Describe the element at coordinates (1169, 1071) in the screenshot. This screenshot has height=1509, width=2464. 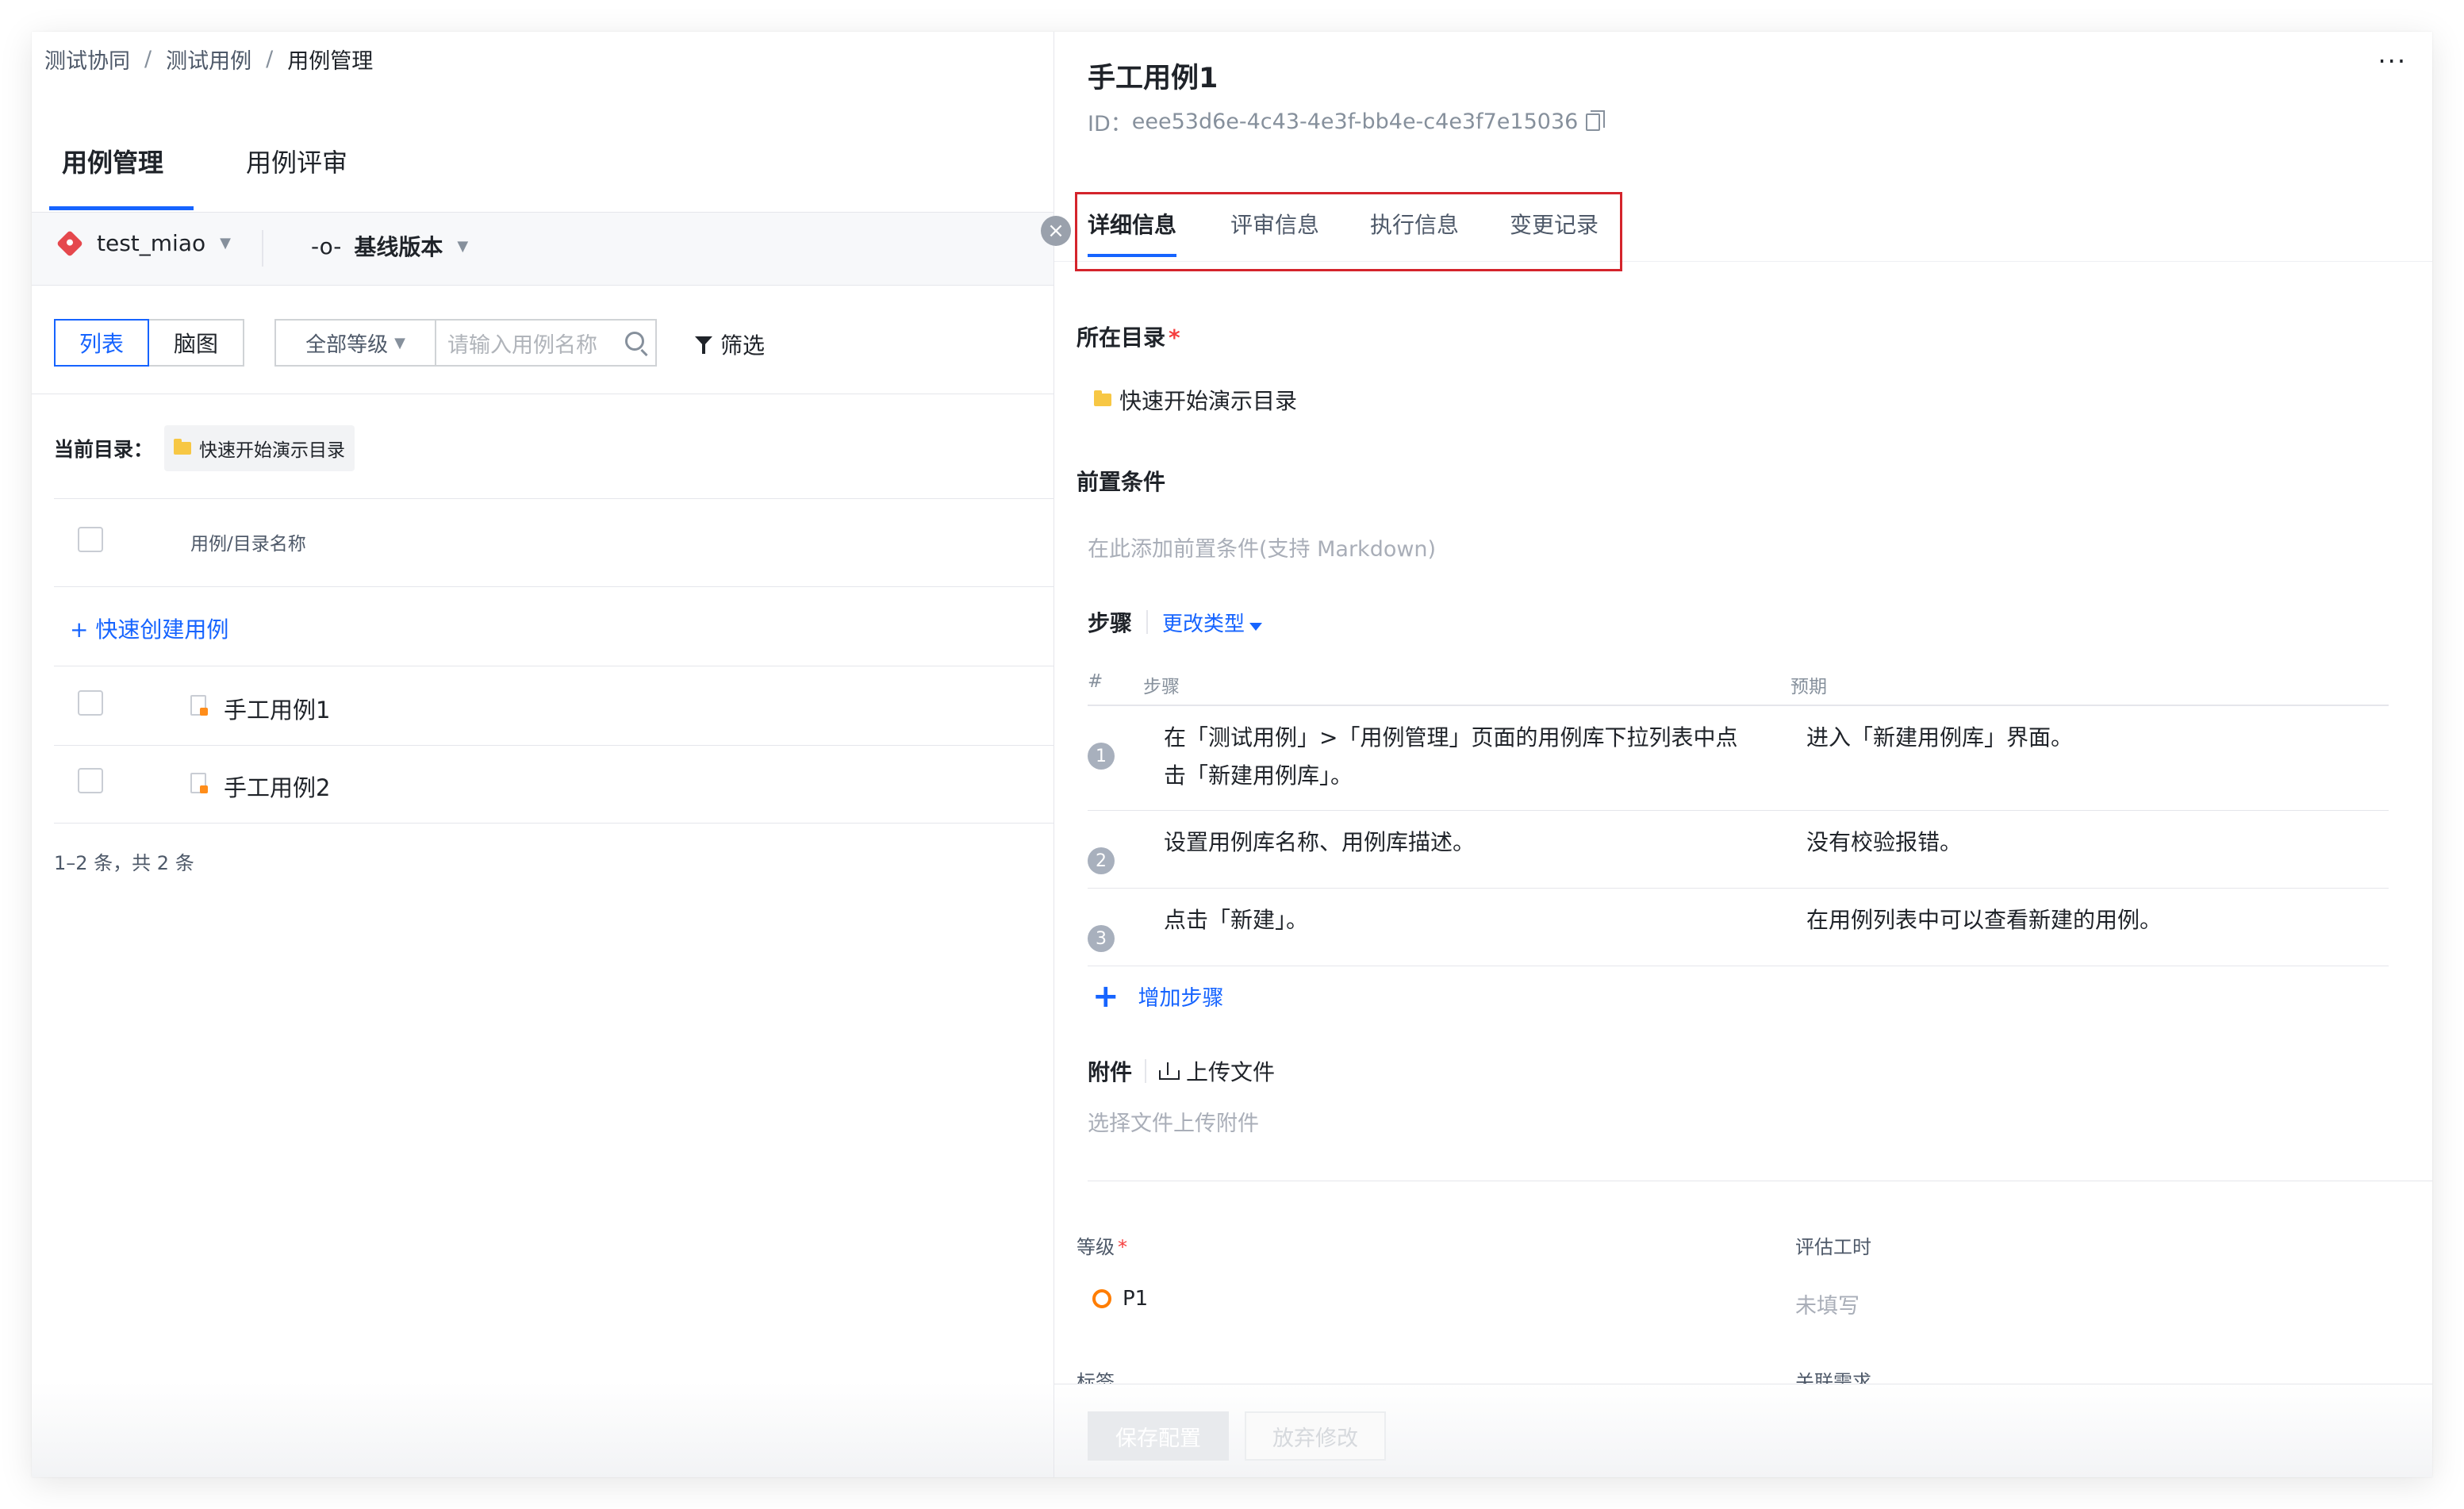
I see `upload-icon` at that location.